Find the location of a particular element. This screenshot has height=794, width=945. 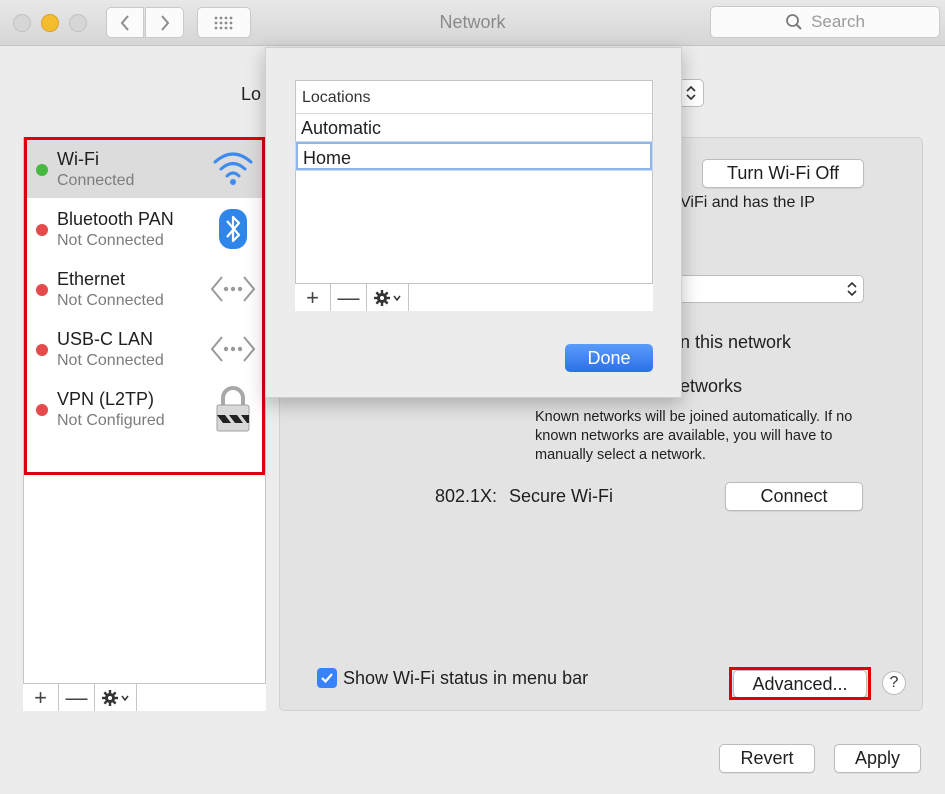

lock-icon is located at coordinates (233, 409).